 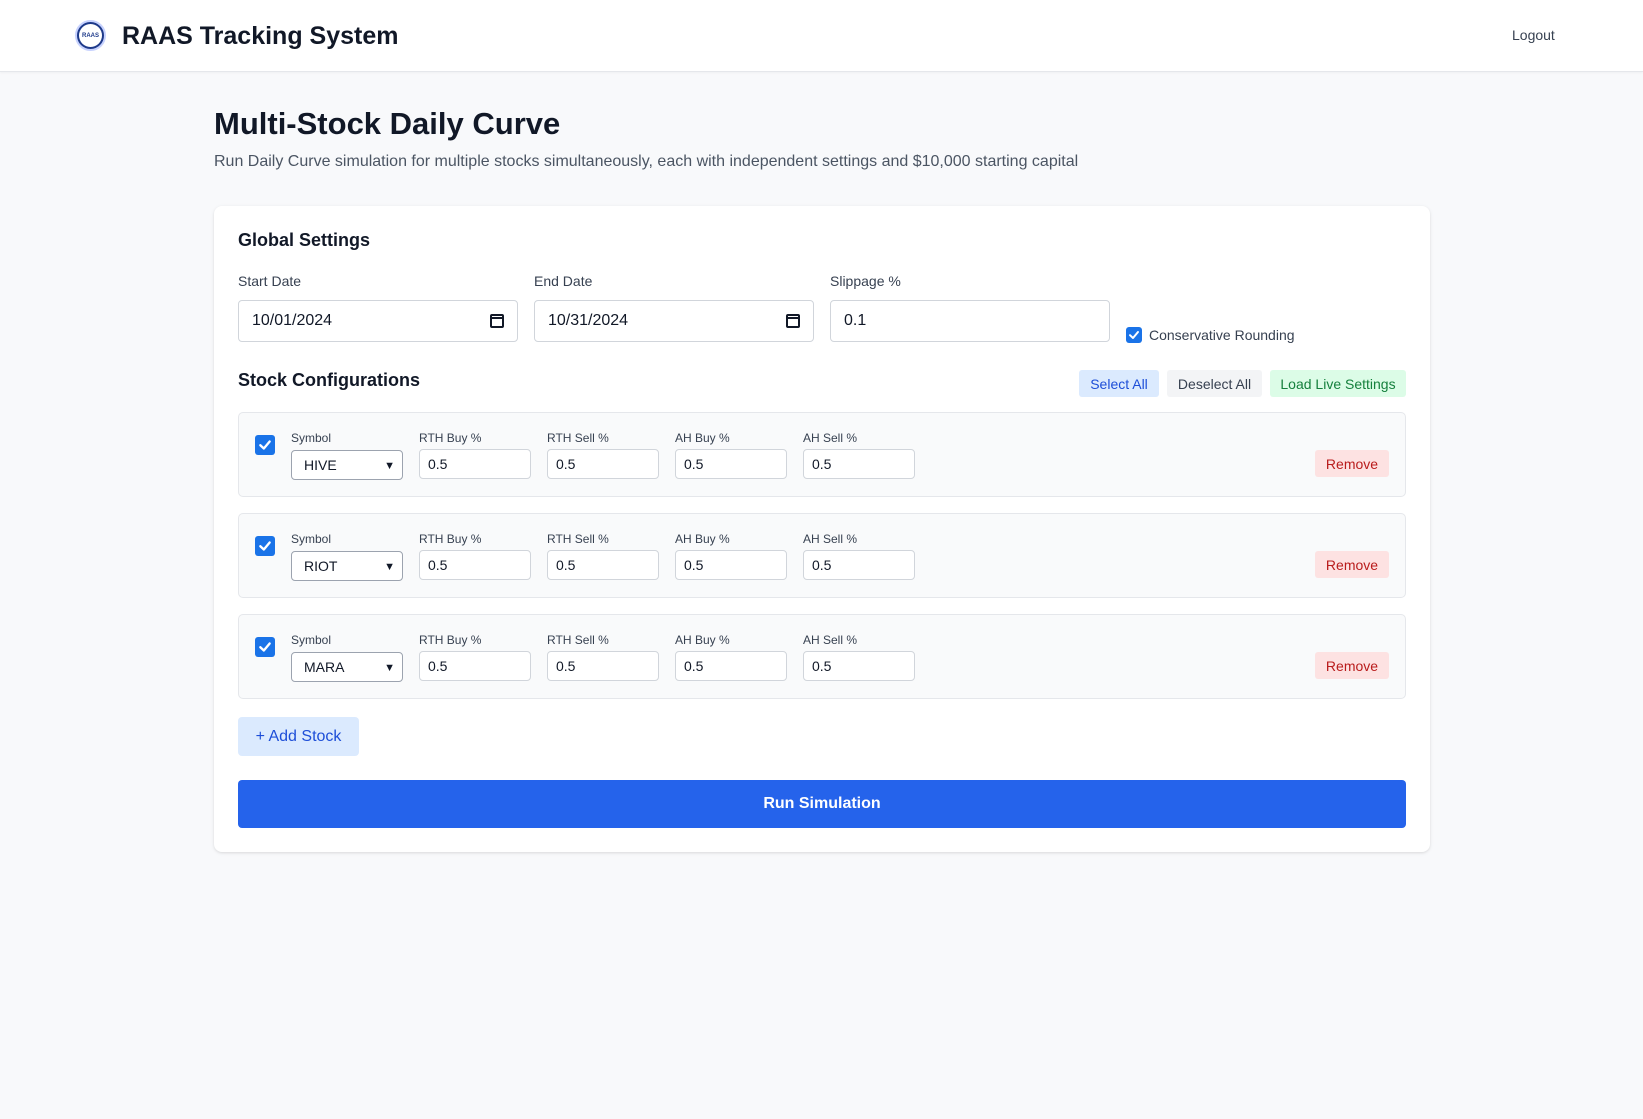 What do you see at coordinates (298, 736) in the screenshot?
I see `add-stock-button: + Add Stock` at bounding box center [298, 736].